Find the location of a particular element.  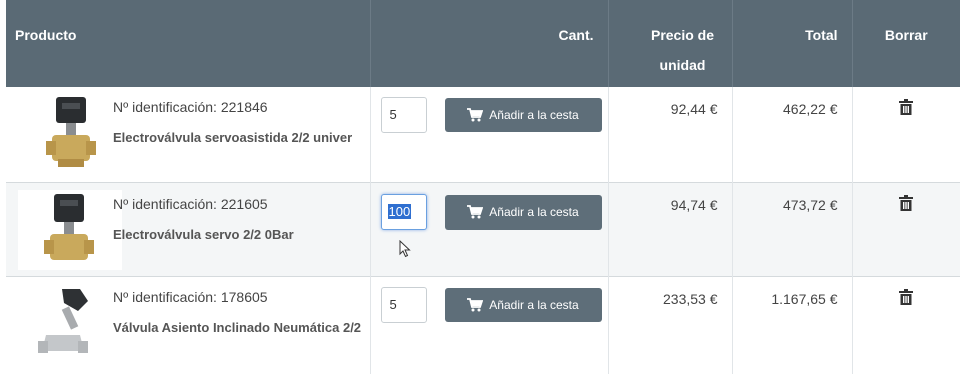

unit-price: 233,53 € is located at coordinates (670, 325).